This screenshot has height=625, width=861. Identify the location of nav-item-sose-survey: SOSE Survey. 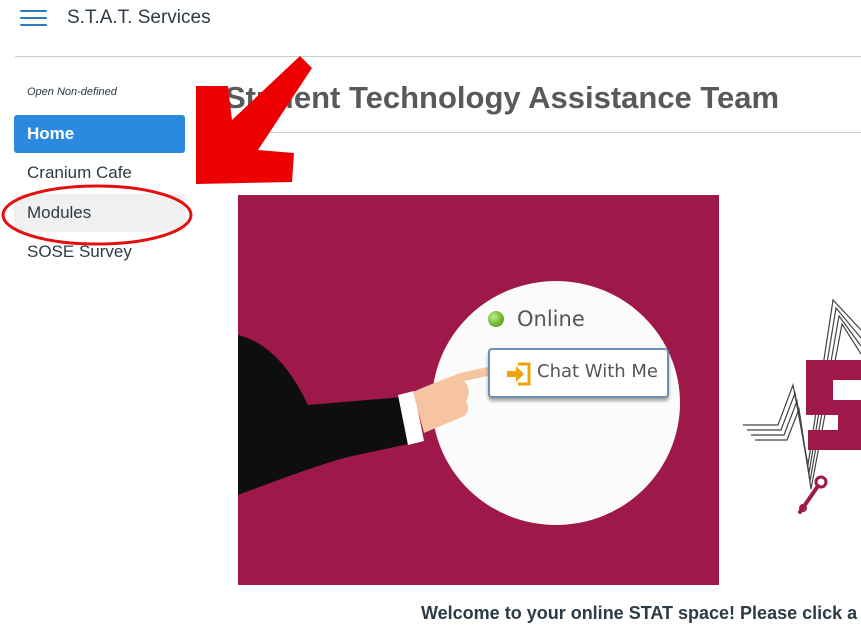
(99, 252).